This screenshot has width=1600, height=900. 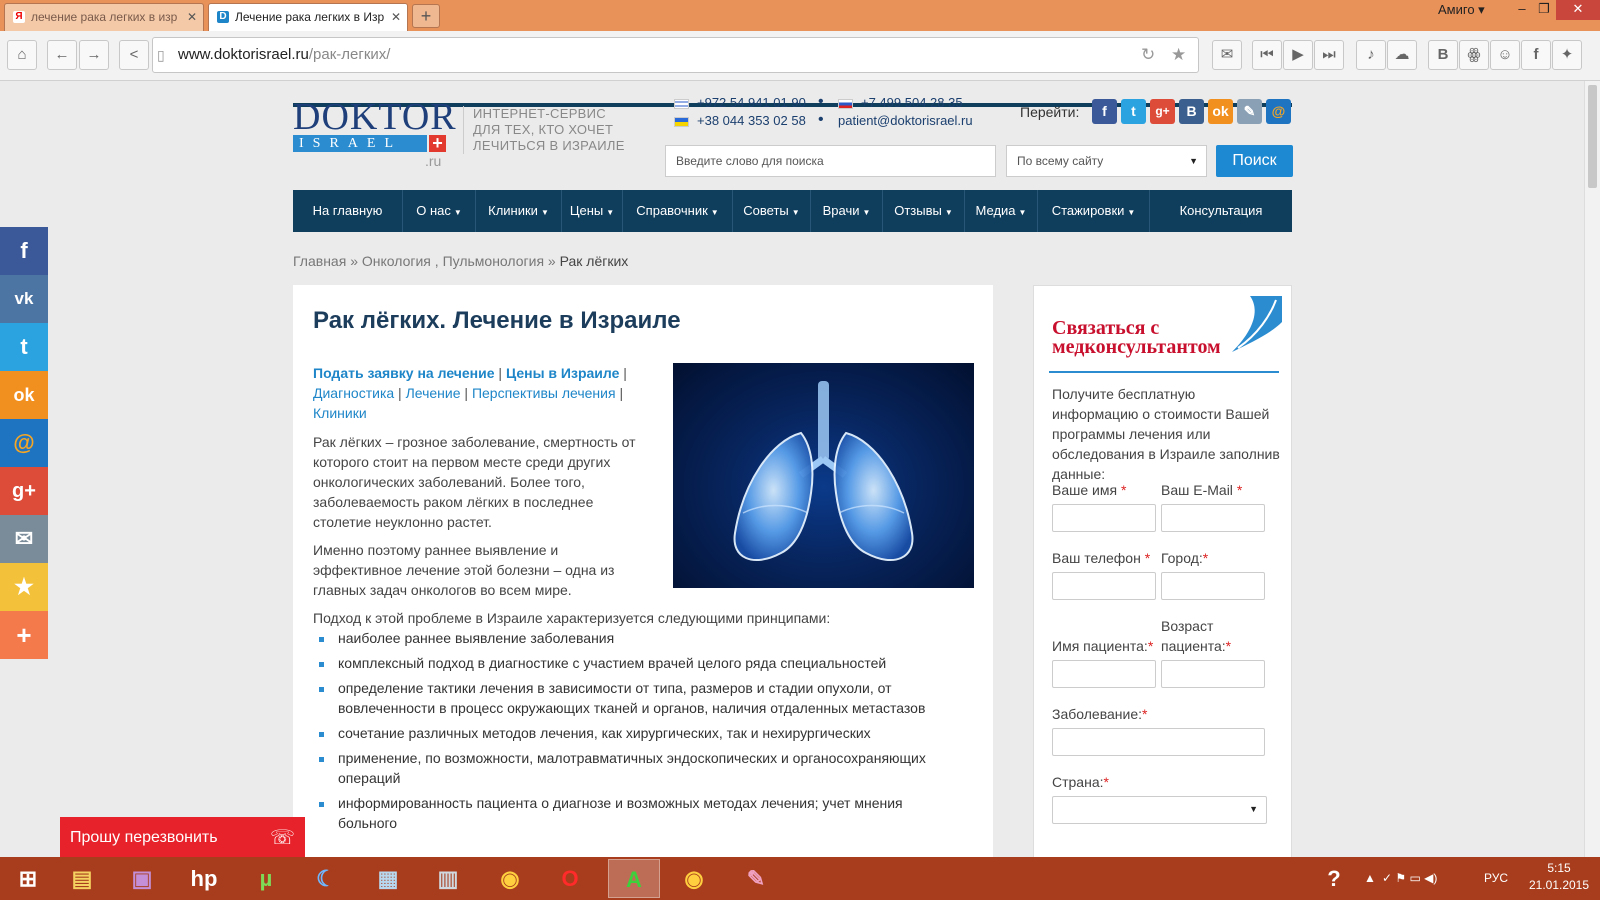 What do you see at coordinates (104, 17) in the screenshot?
I see `browser-tab-search: Я лечение рака легких в изр ✕` at bounding box center [104, 17].